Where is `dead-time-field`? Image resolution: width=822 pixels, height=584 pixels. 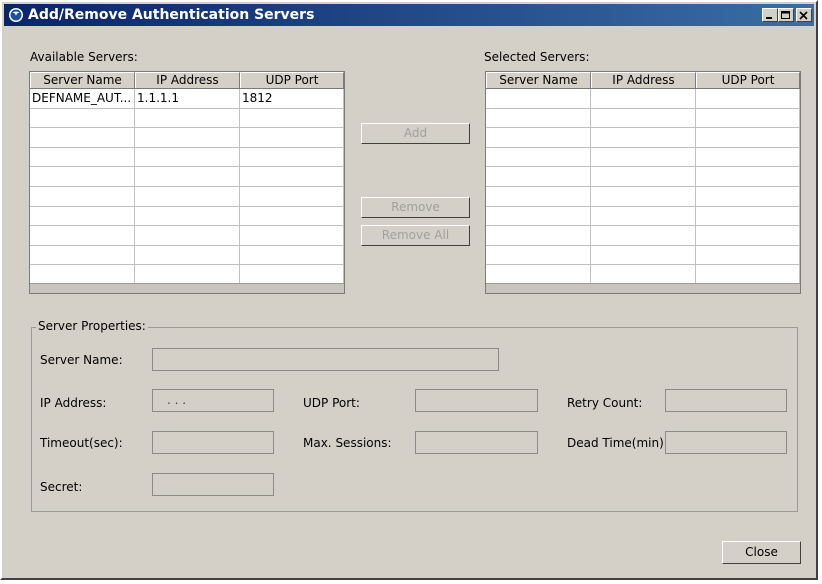
dead-time-field is located at coordinates (726, 442).